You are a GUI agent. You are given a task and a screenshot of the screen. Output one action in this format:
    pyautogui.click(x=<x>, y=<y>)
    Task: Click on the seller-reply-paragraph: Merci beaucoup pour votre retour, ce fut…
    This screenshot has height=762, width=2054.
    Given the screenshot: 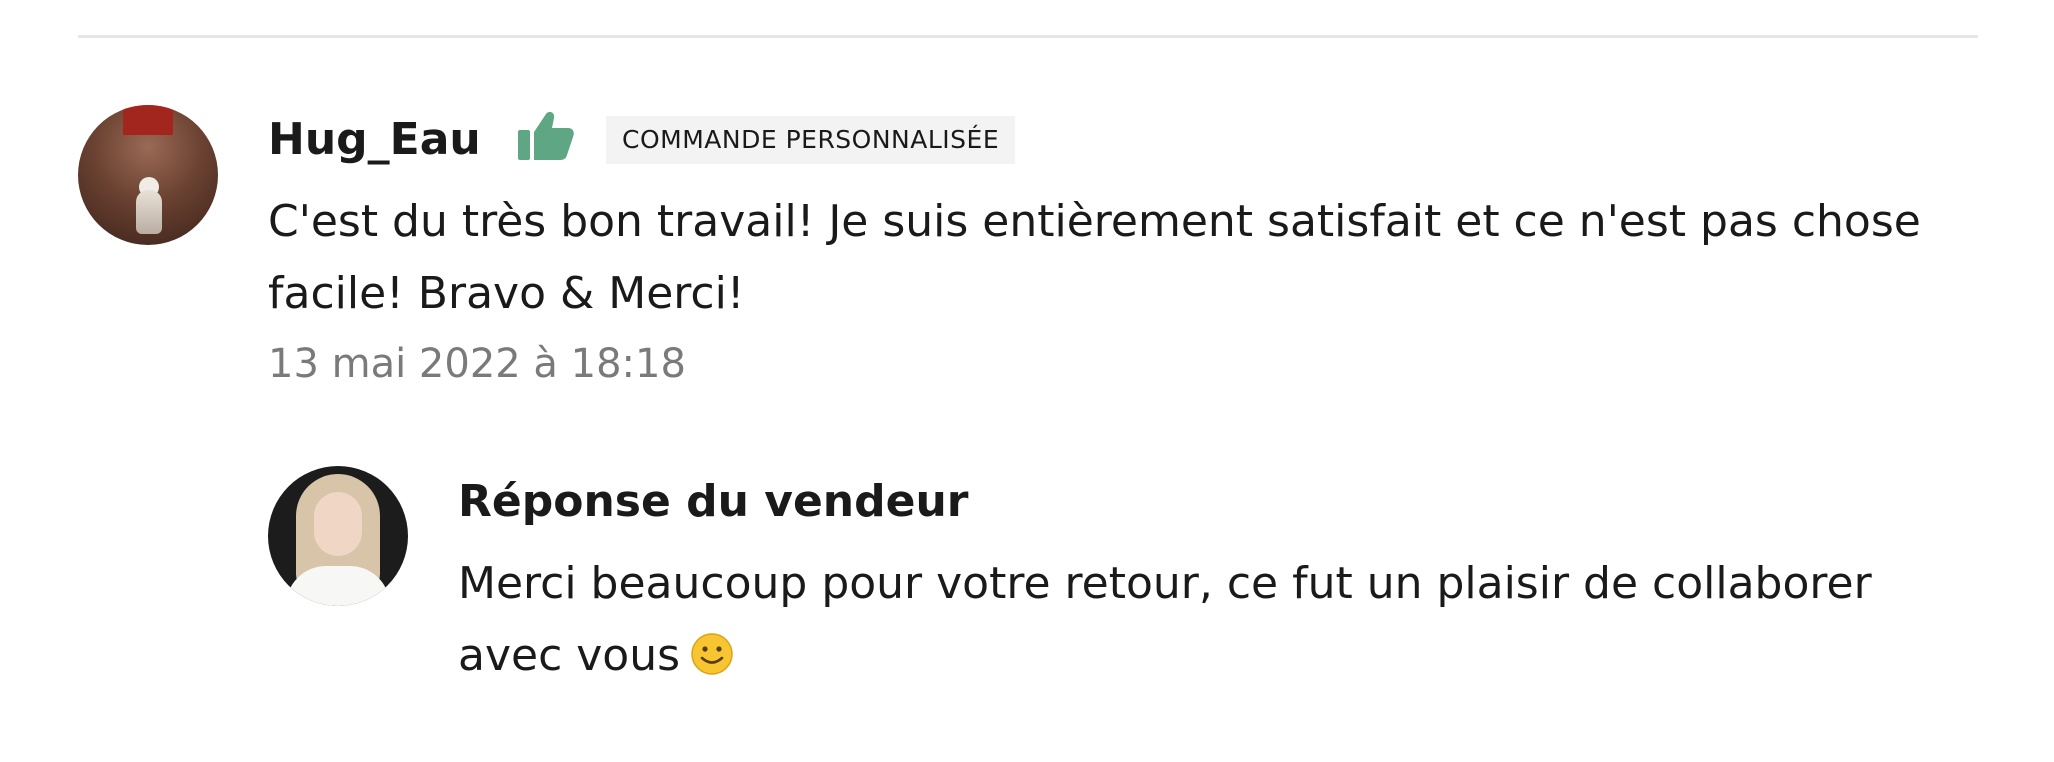 What is the action you would take?
    pyautogui.click(x=1218, y=620)
    